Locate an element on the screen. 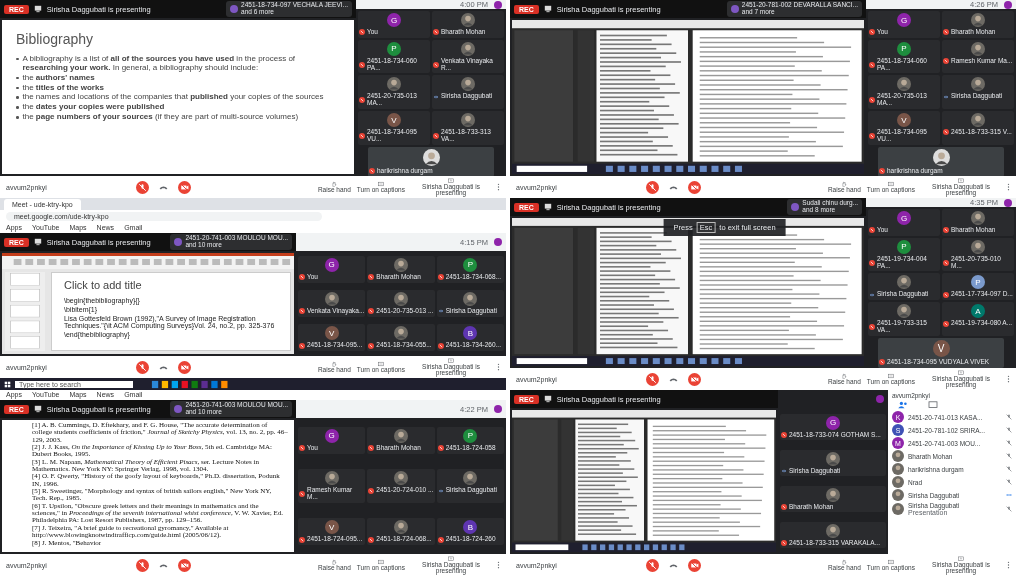 The width and height of the screenshot is (1016, 576). slide-title: Click to add title is located at coordinates (171, 285).